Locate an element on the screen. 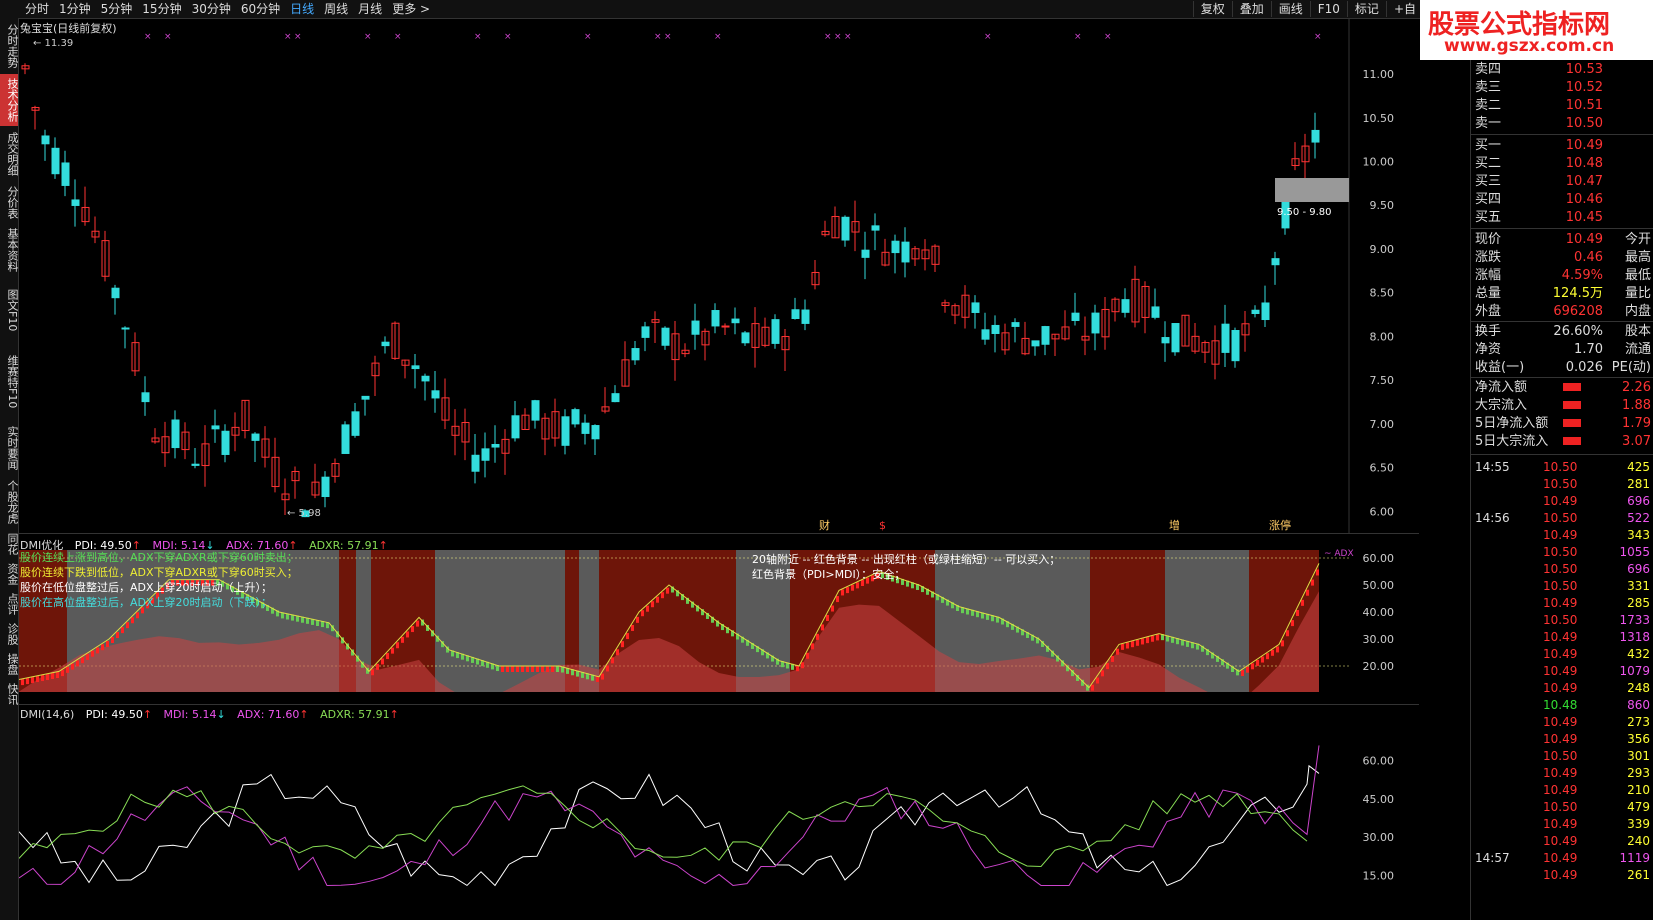 This screenshot has height=920, width=1653. stat-right-label: 股本 is located at coordinates (1637, 331).